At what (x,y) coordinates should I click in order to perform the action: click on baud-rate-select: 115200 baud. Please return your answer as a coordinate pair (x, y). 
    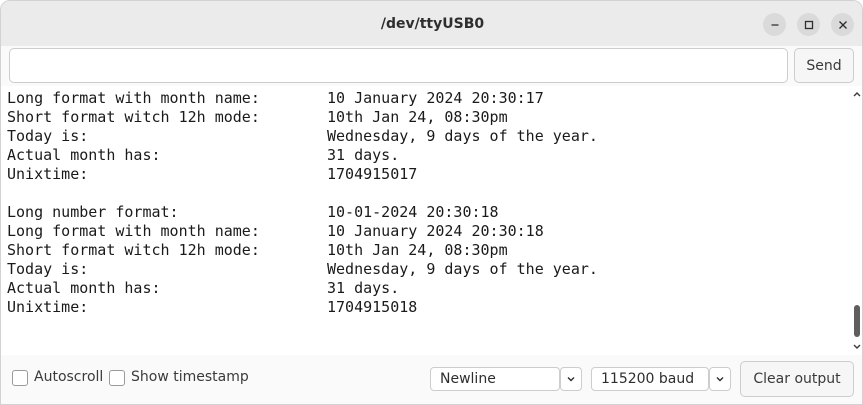
    Looking at the image, I should click on (650, 379).